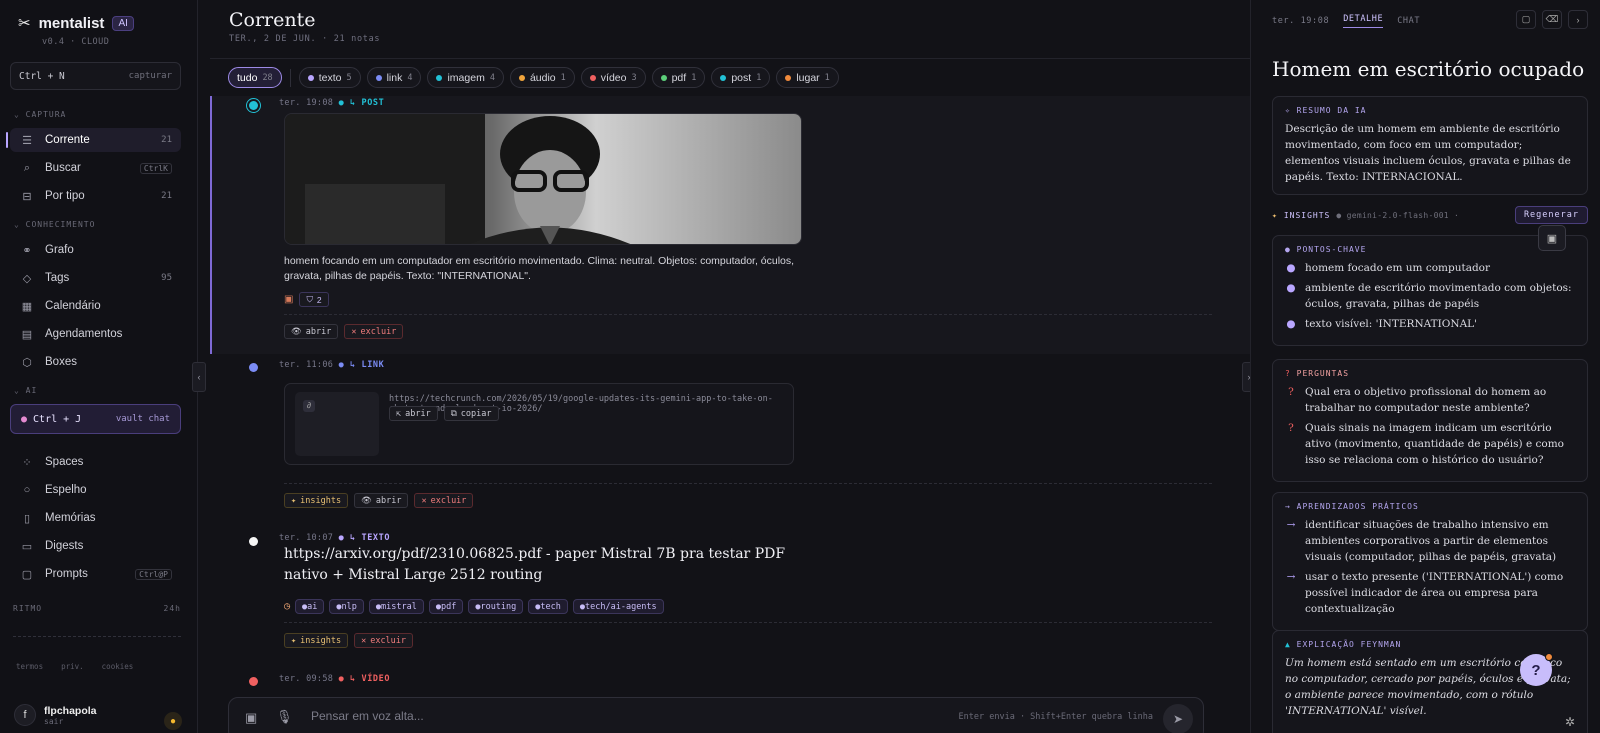  Describe the element at coordinates (465, 77) in the screenshot. I see `filter-chip-imagem: imagem 4` at that location.